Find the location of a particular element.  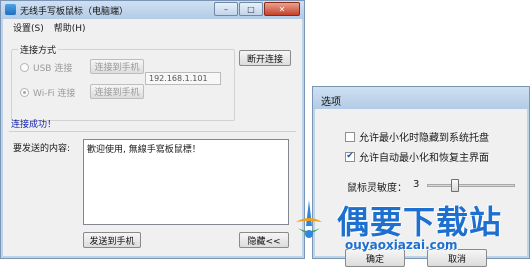

hide-to-tray-option: 允许最小化时隐藏到系统托盘 is located at coordinates (417, 136).